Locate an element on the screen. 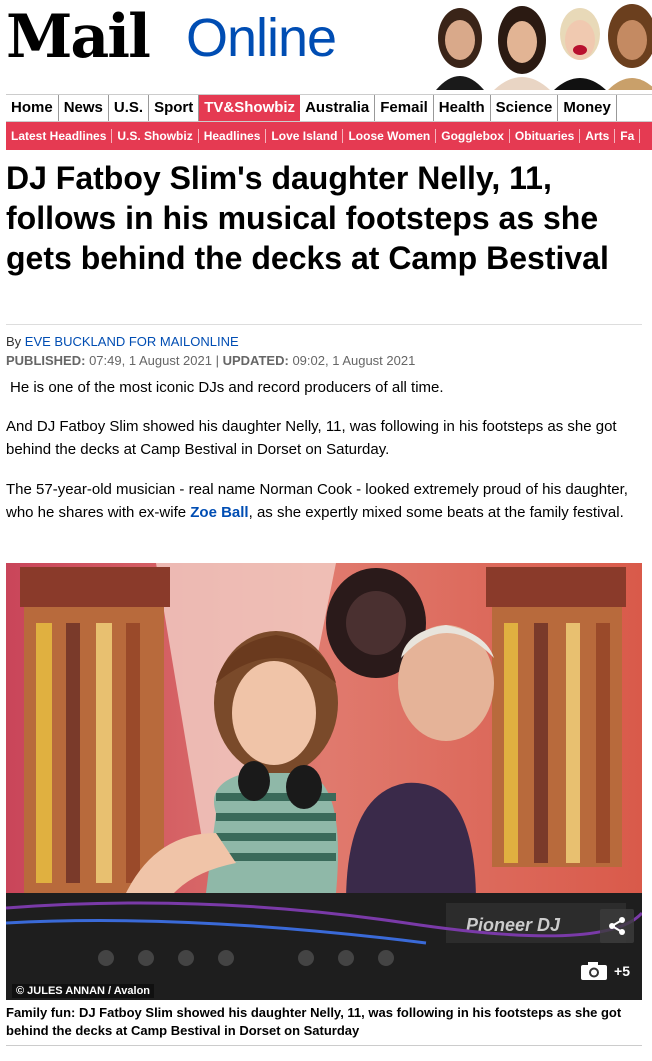  published-time: 07:49, 1 August 2021 is located at coordinates (150, 360).